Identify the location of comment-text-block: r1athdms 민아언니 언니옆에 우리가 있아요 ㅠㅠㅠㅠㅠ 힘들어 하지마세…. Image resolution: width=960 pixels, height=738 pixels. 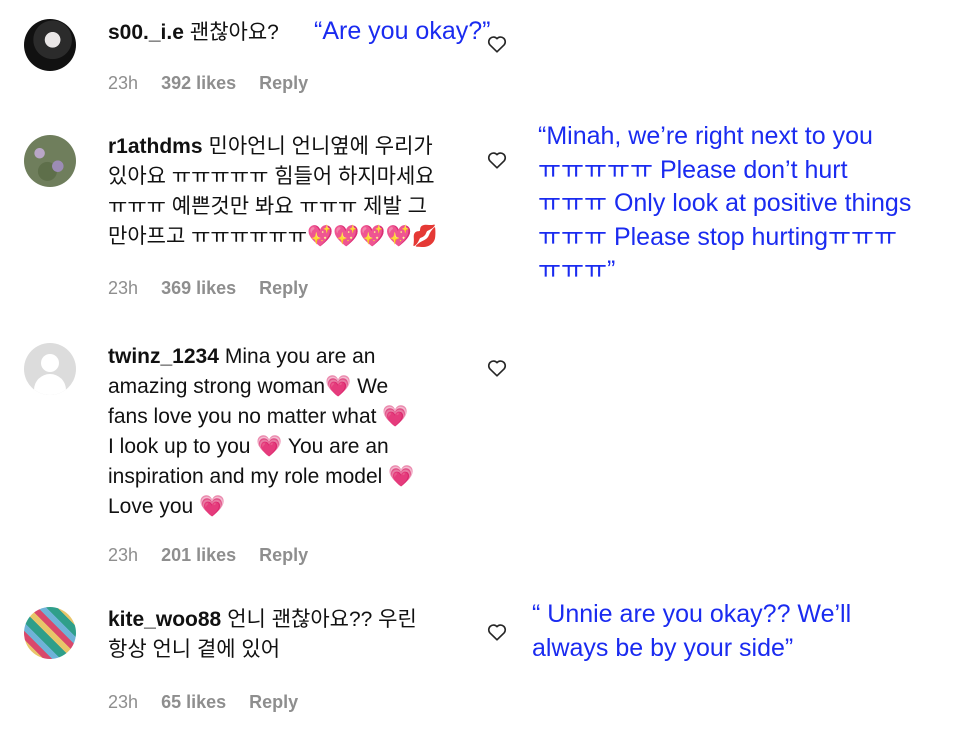
(273, 192).